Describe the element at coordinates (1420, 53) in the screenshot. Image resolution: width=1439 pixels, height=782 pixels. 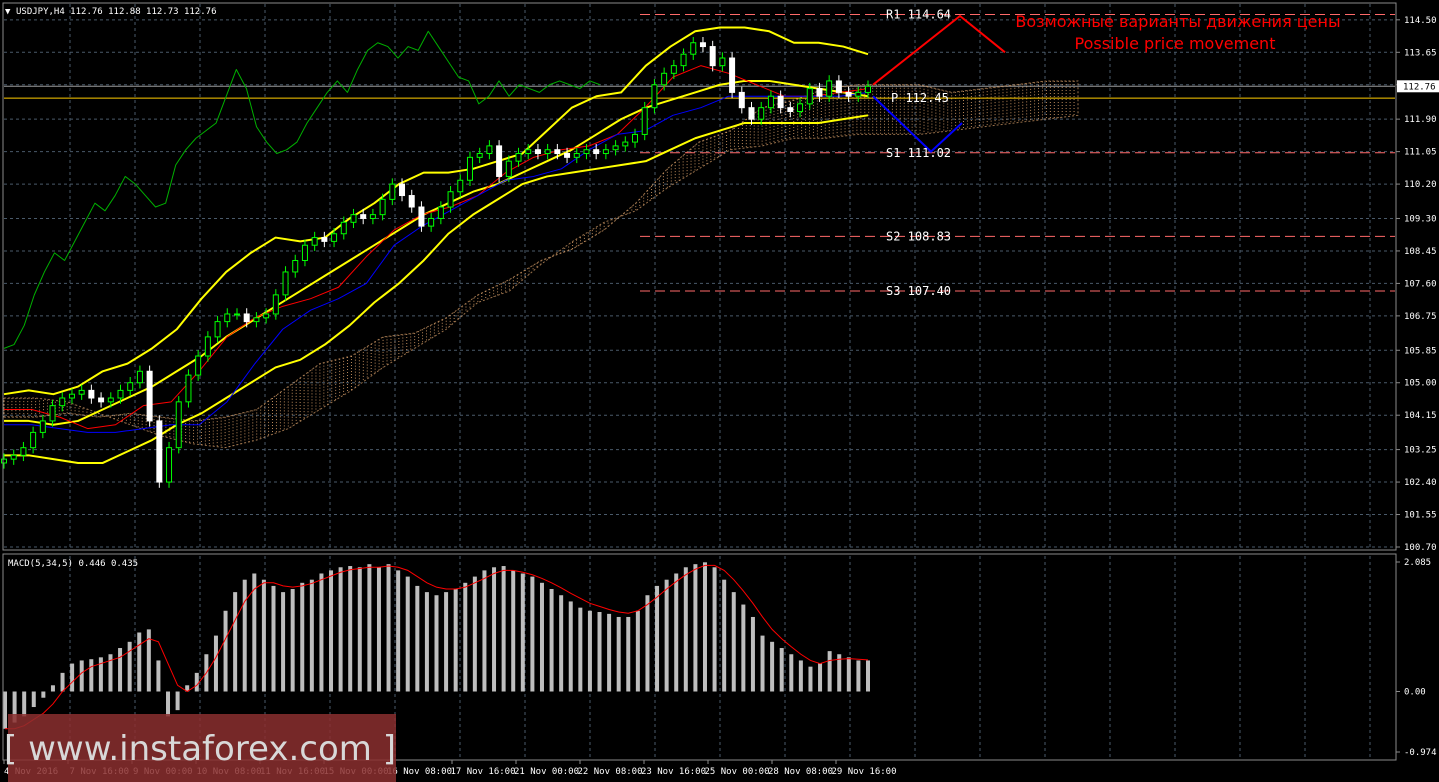
I see `y-tick-label: 113.65` at that location.